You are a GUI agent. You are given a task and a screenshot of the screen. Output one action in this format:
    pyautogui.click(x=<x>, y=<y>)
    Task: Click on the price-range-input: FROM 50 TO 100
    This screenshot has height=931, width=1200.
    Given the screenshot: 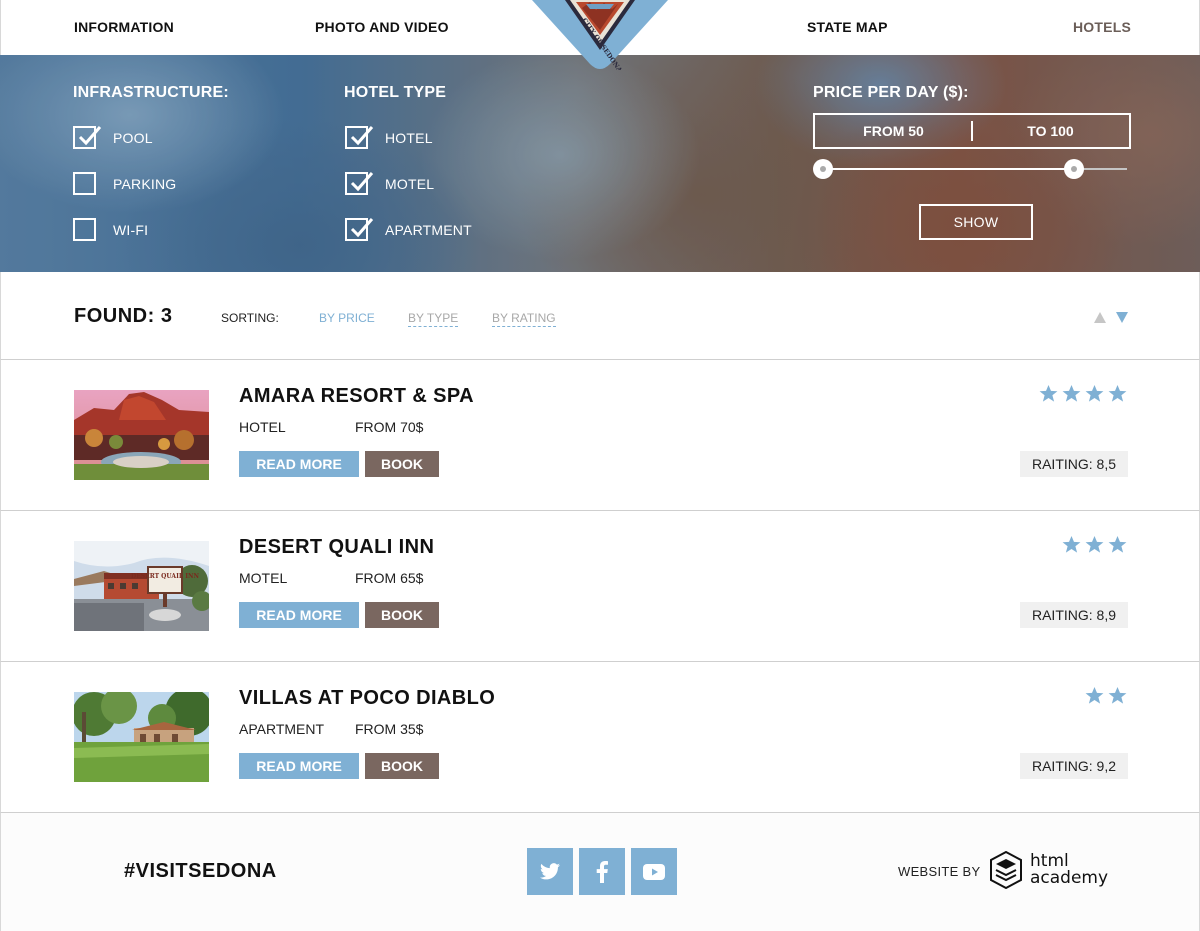 What is the action you would take?
    pyautogui.click(x=972, y=131)
    